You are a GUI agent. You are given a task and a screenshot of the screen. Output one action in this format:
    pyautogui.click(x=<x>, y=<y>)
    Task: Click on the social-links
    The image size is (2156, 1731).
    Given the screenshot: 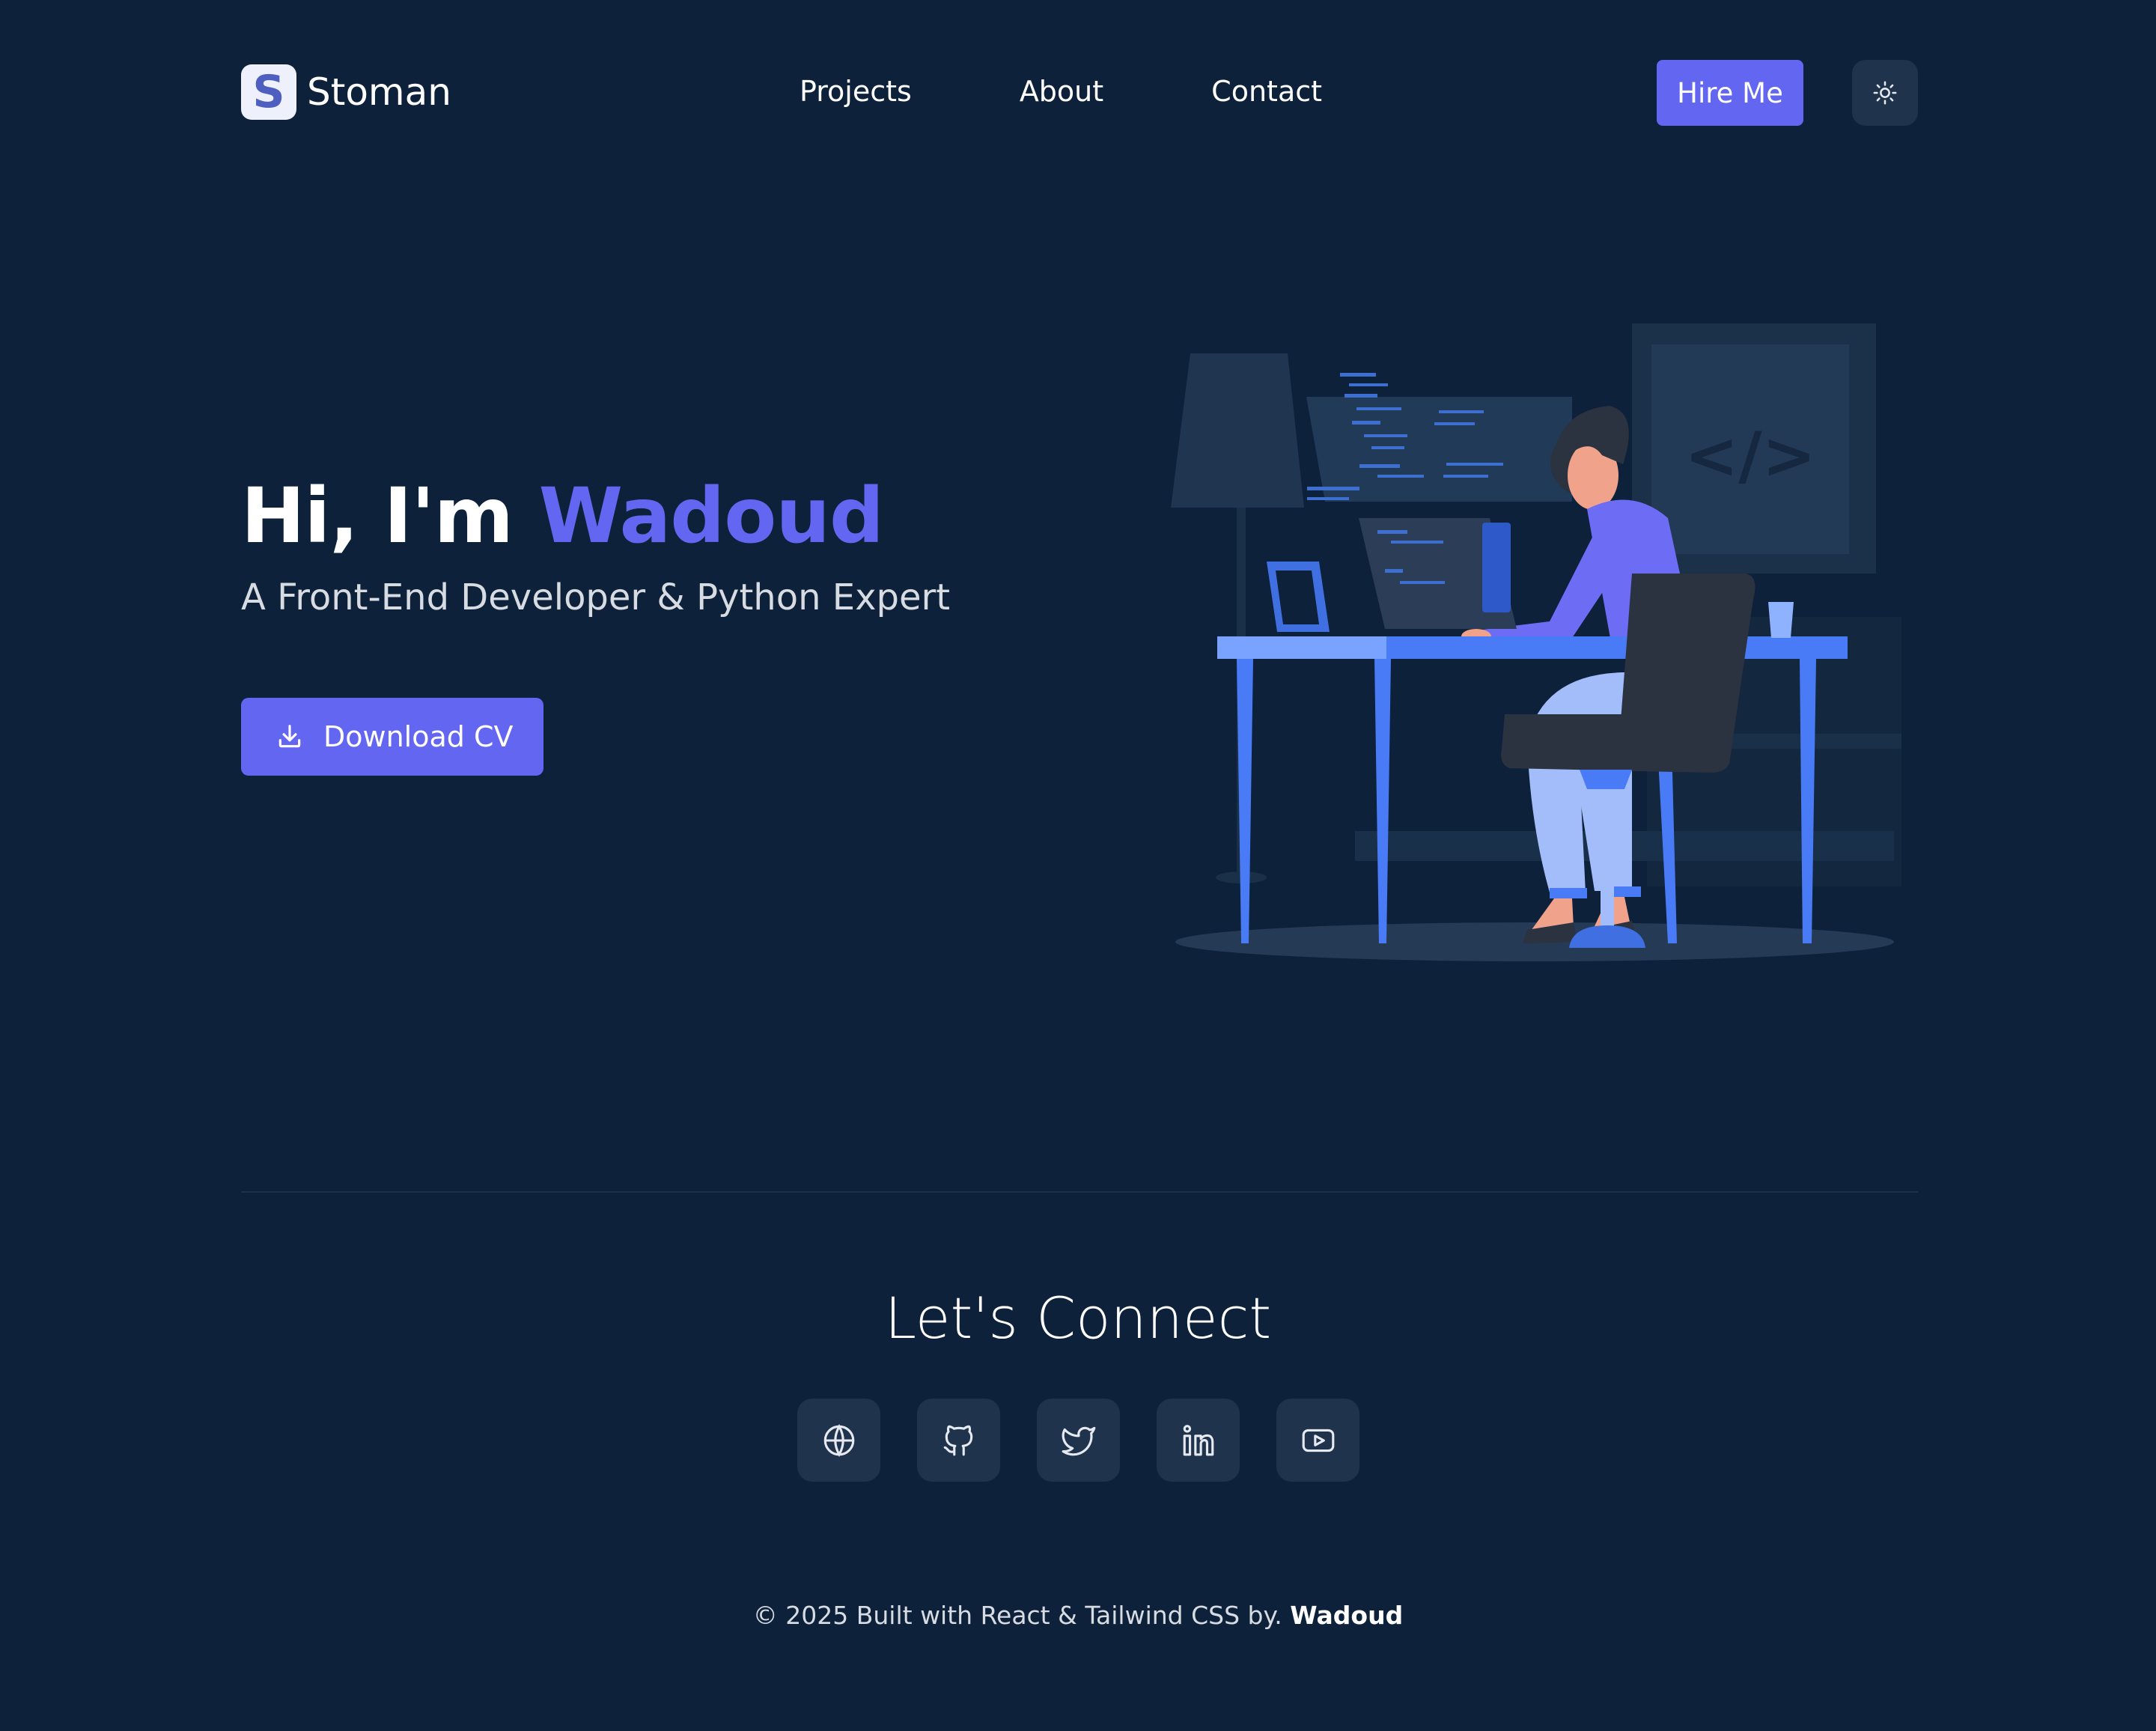 What is the action you would take?
    pyautogui.click(x=1078, y=1440)
    